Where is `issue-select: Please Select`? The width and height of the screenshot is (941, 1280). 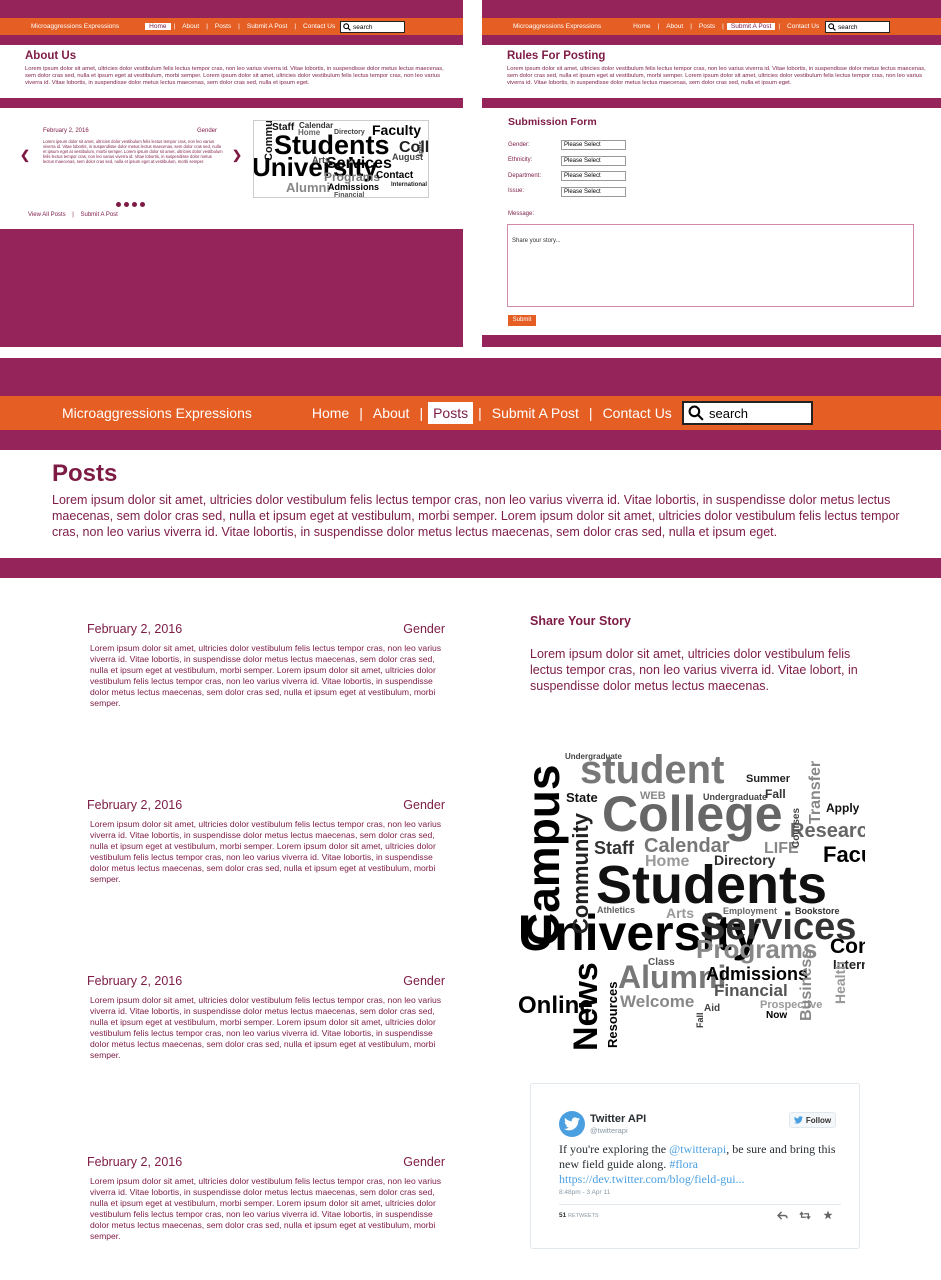 issue-select: Please Select is located at coordinates (593, 192).